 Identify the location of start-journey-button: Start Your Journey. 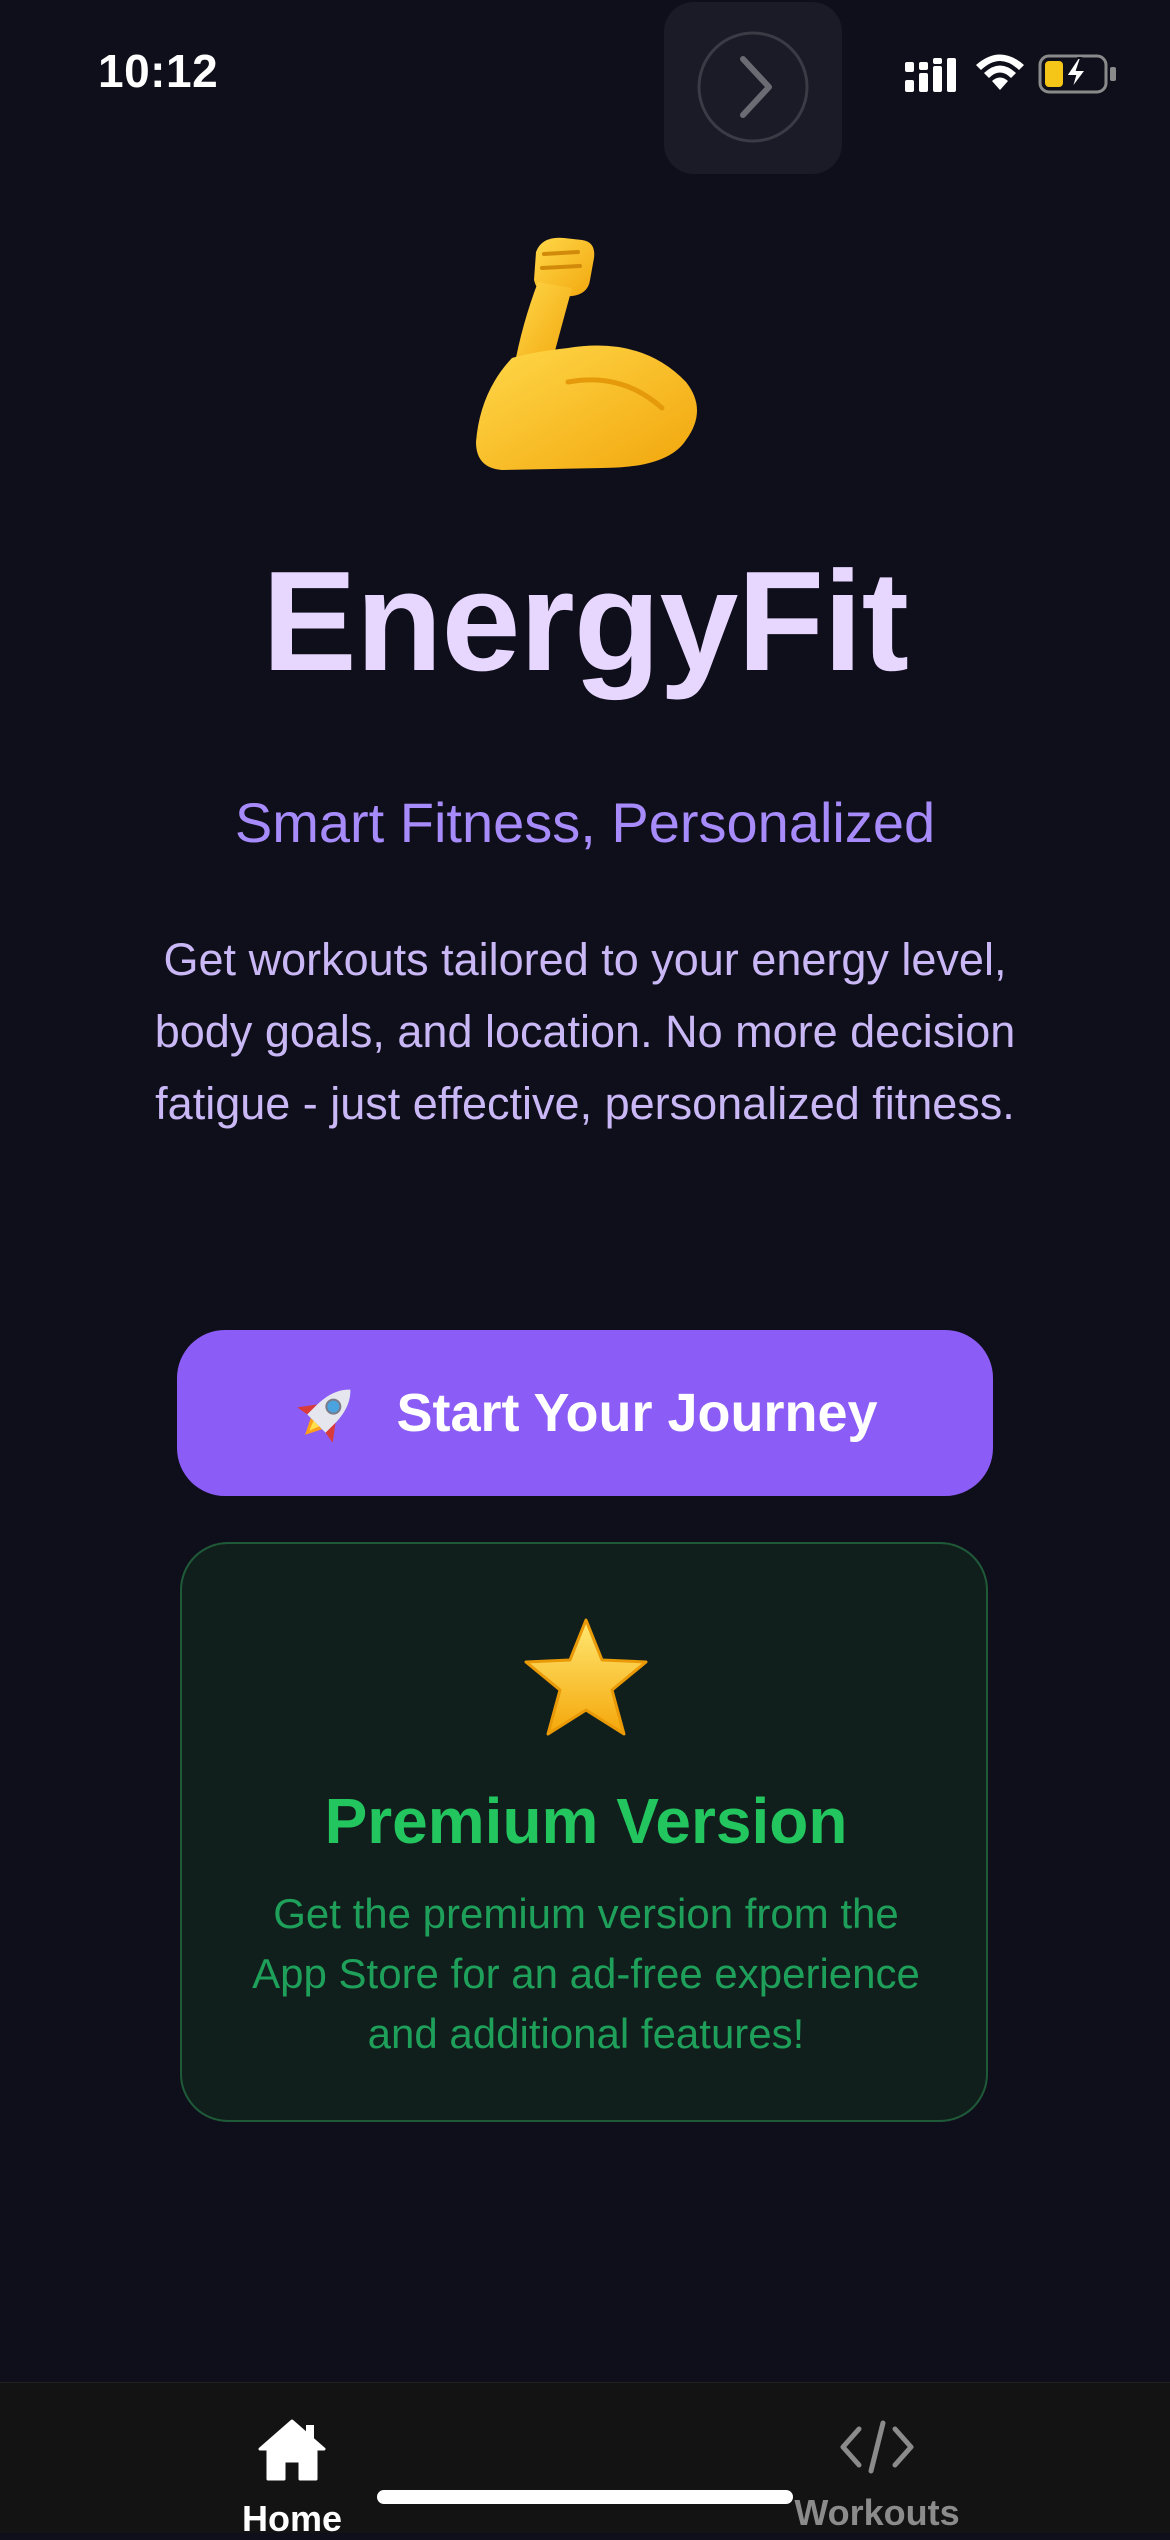
(585, 1413).